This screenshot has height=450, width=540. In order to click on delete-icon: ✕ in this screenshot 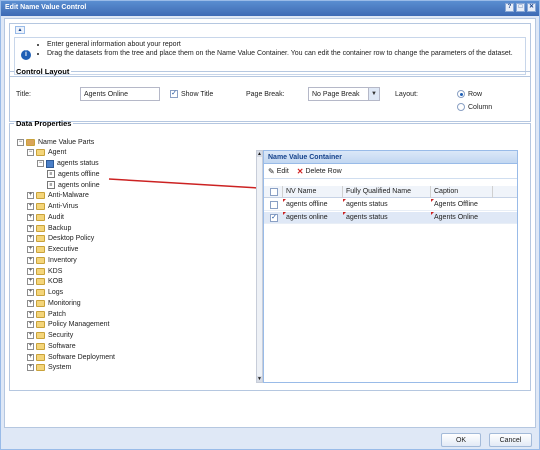, I will do `click(300, 171)`.